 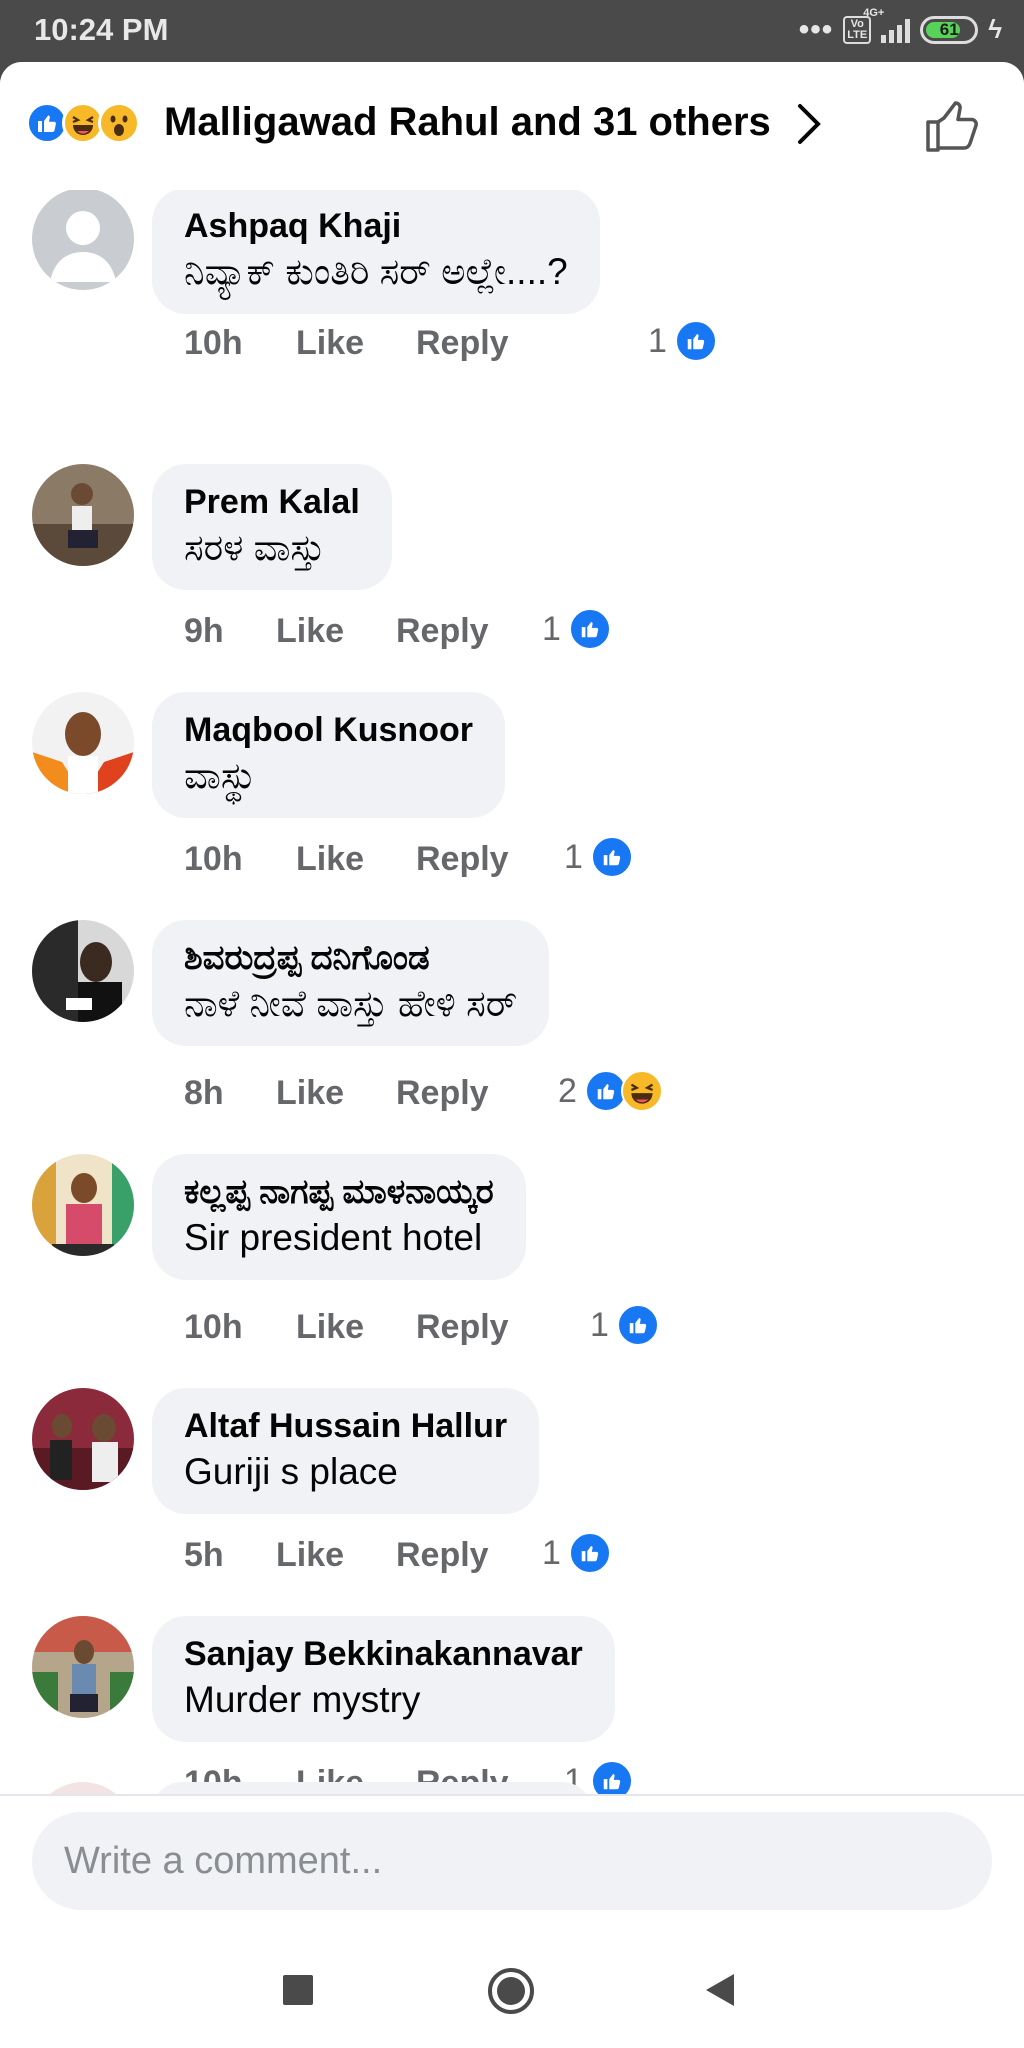 I want to click on comment-actions: 8h Like Reply, so click(x=336, y=1093).